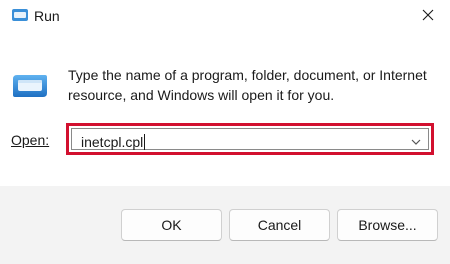 The image size is (450, 264). I want to click on open-label: Open:, so click(30, 140).